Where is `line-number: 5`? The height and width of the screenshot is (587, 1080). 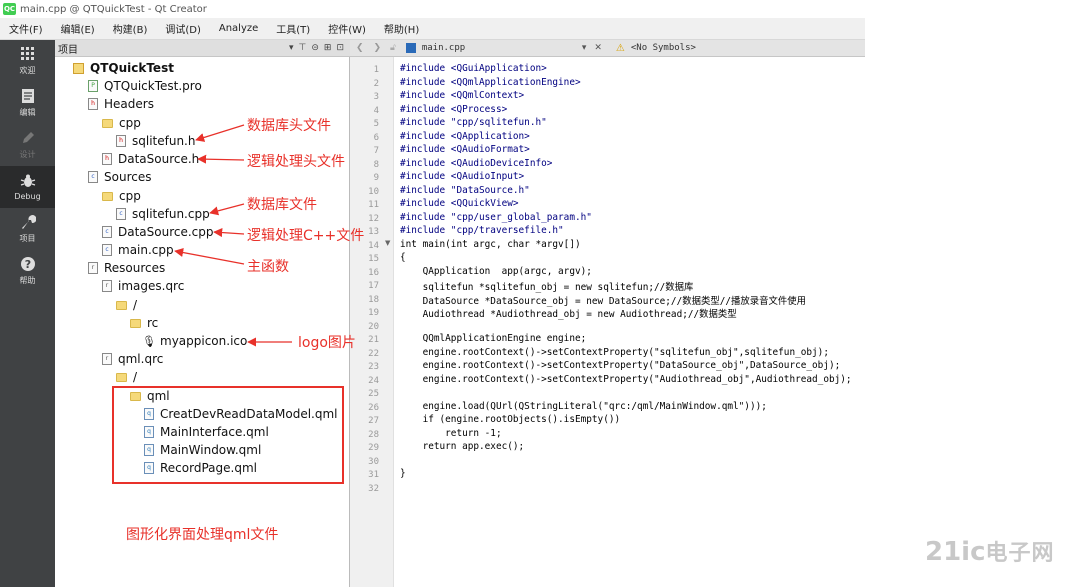 line-number: 5 is located at coordinates (376, 124).